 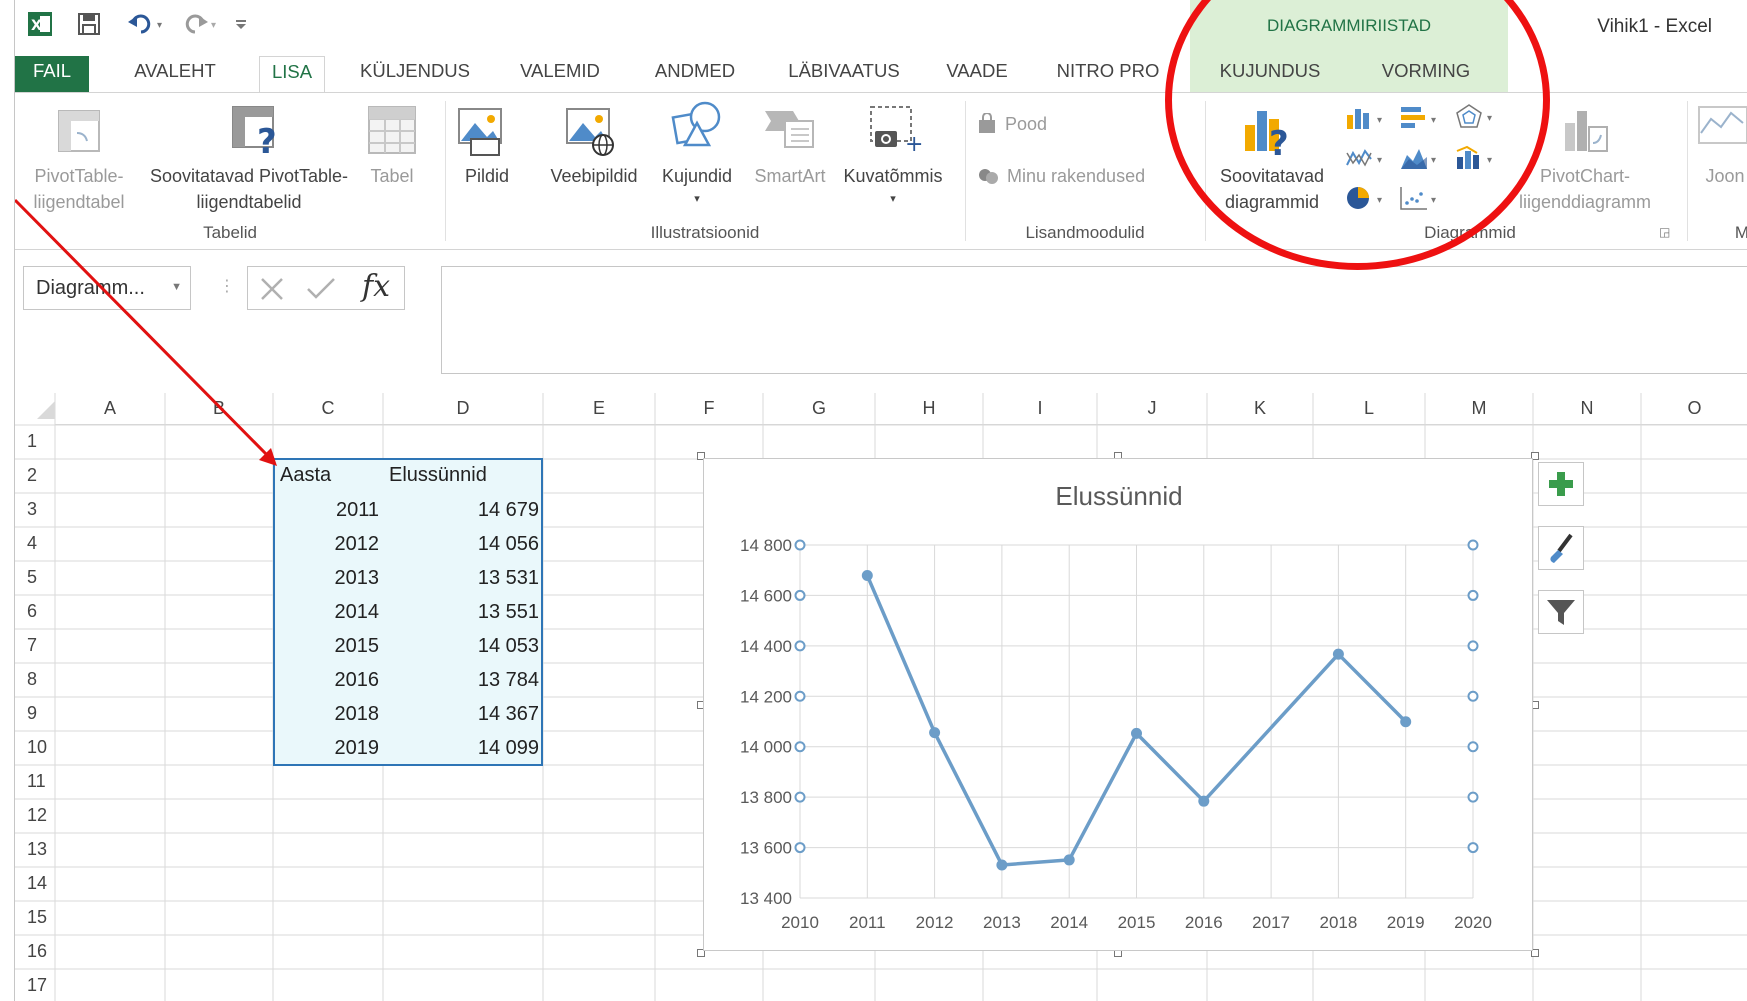 What do you see at coordinates (463, 680) in the screenshot?
I see `table-cell-births: 13 784` at bounding box center [463, 680].